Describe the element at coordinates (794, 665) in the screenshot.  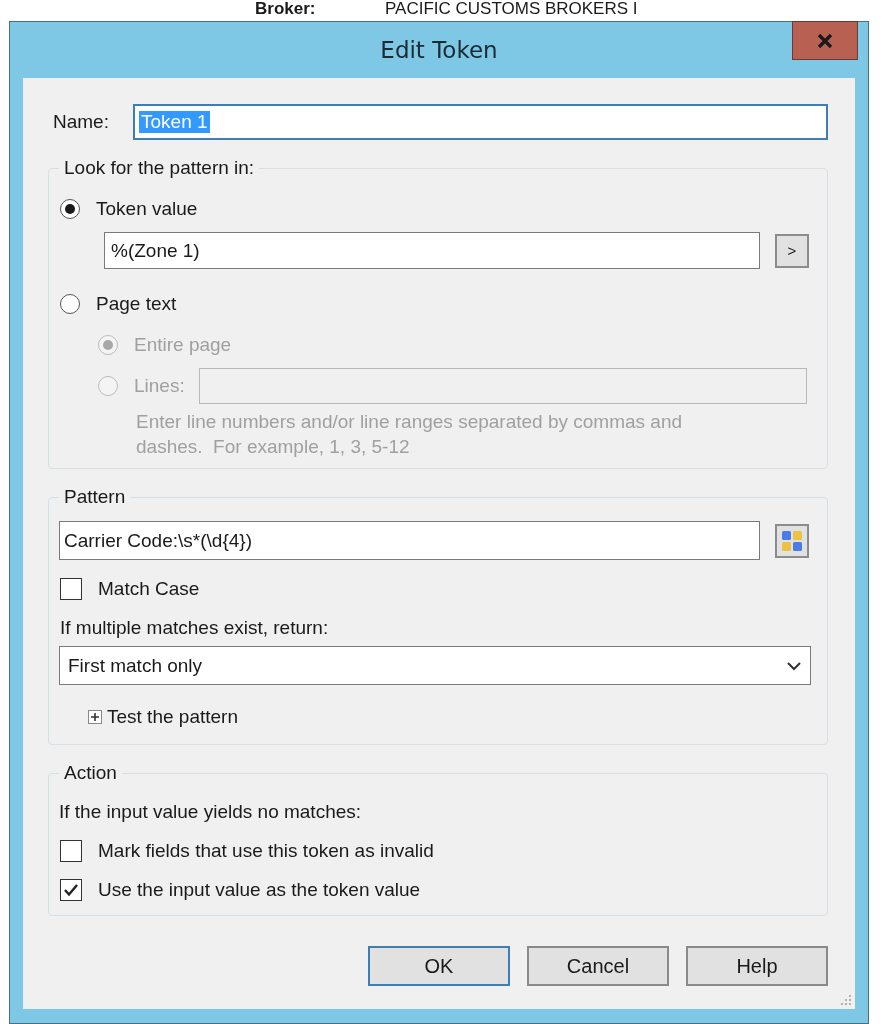
I see `caret-icon` at that location.